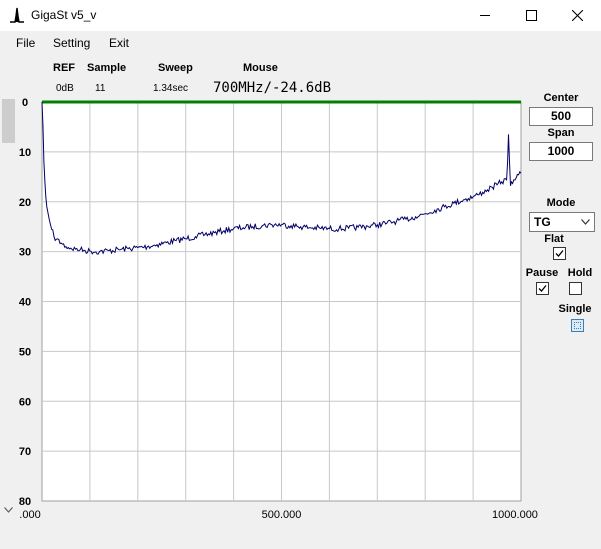 Image resolution: width=601 pixels, height=549 pixels. What do you see at coordinates (515, 515) in the screenshot?
I see `x-tick-label: 1000.000` at bounding box center [515, 515].